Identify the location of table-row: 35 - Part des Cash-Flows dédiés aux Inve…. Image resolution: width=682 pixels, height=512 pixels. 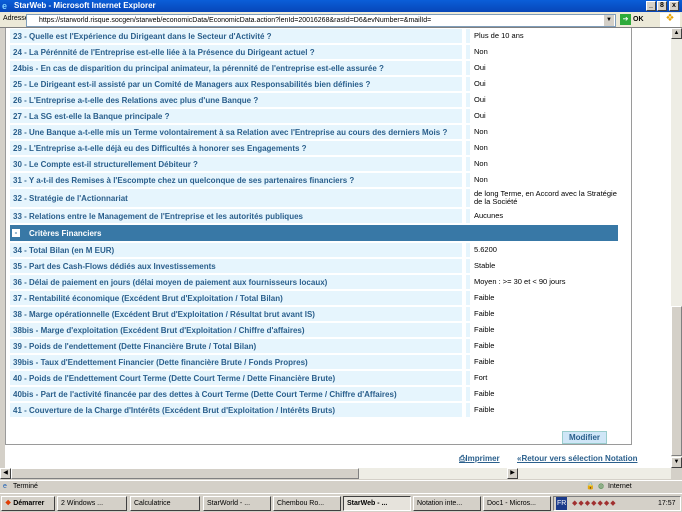
(314, 266).